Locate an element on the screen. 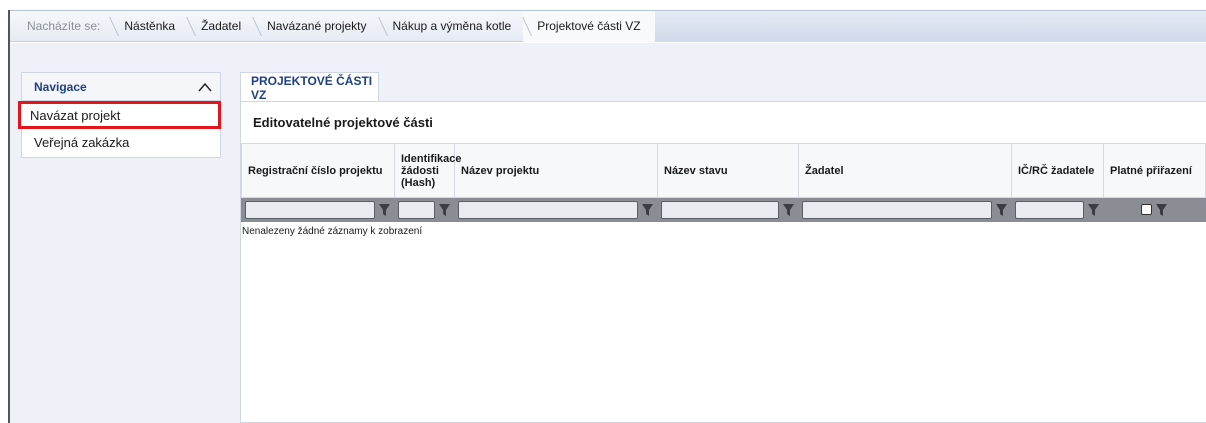 The image size is (1206, 423). navigation-header: Navigace is located at coordinates (121, 87).